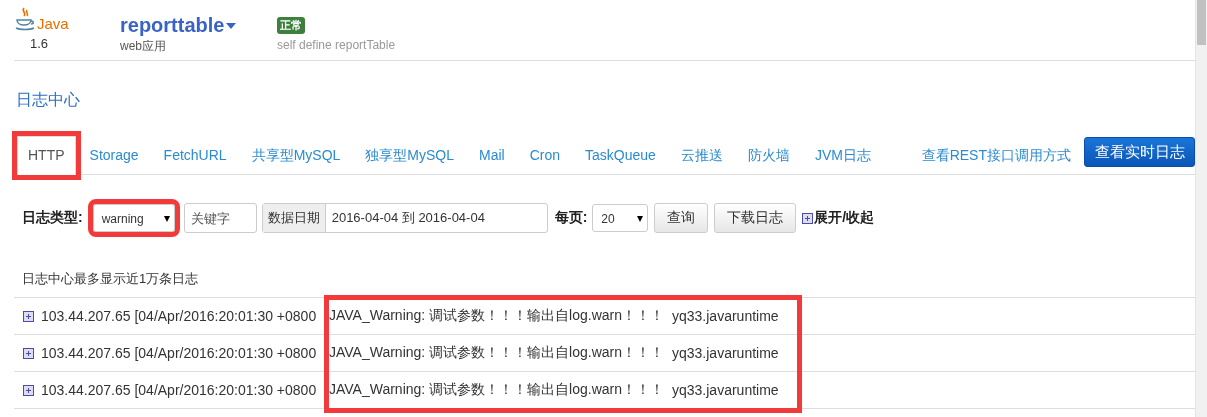  I want to click on per-page-label: 每页:, so click(571, 218).